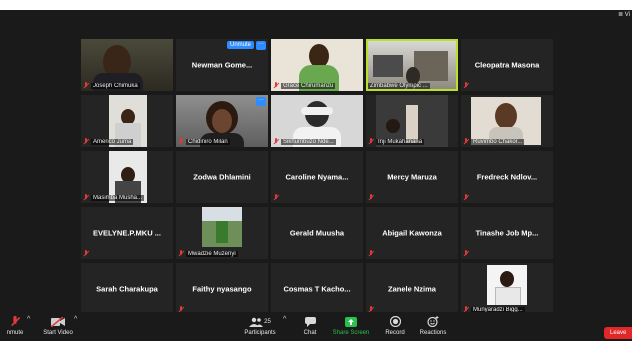 The image size is (632, 341). What do you see at coordinates (308, 85) in the screenshot?
I see `participant-name: Grace Chirumanzu` at bounding box center [308, 85].